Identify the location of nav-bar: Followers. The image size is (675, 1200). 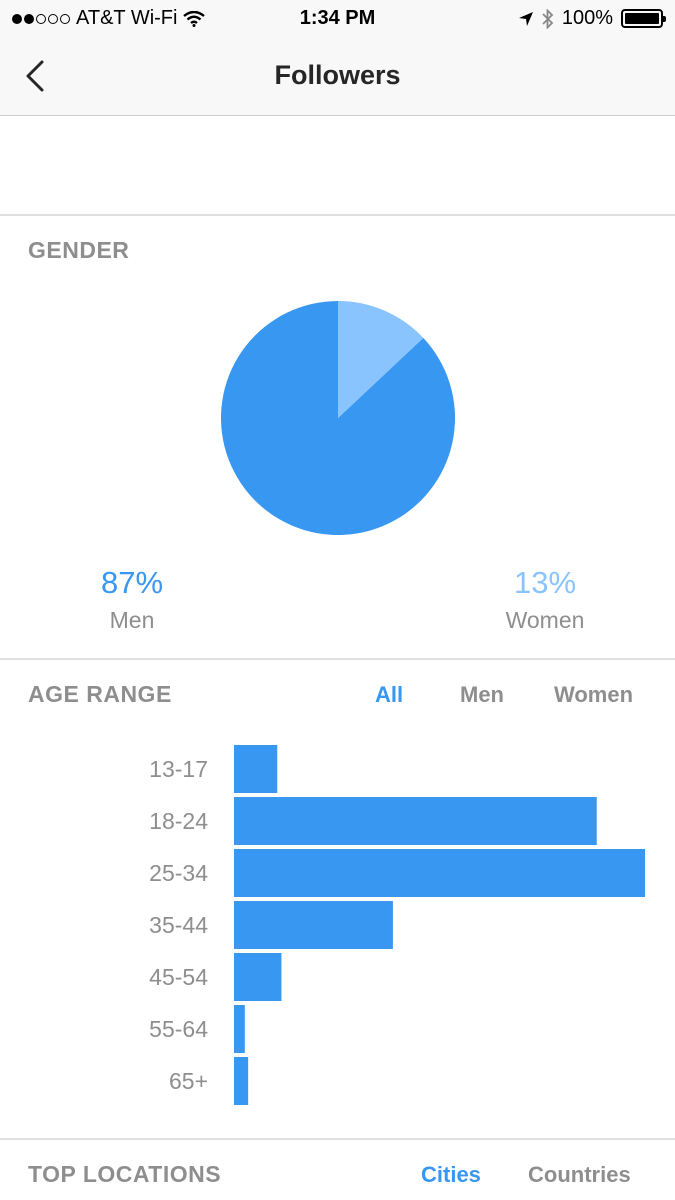
(337, 77).